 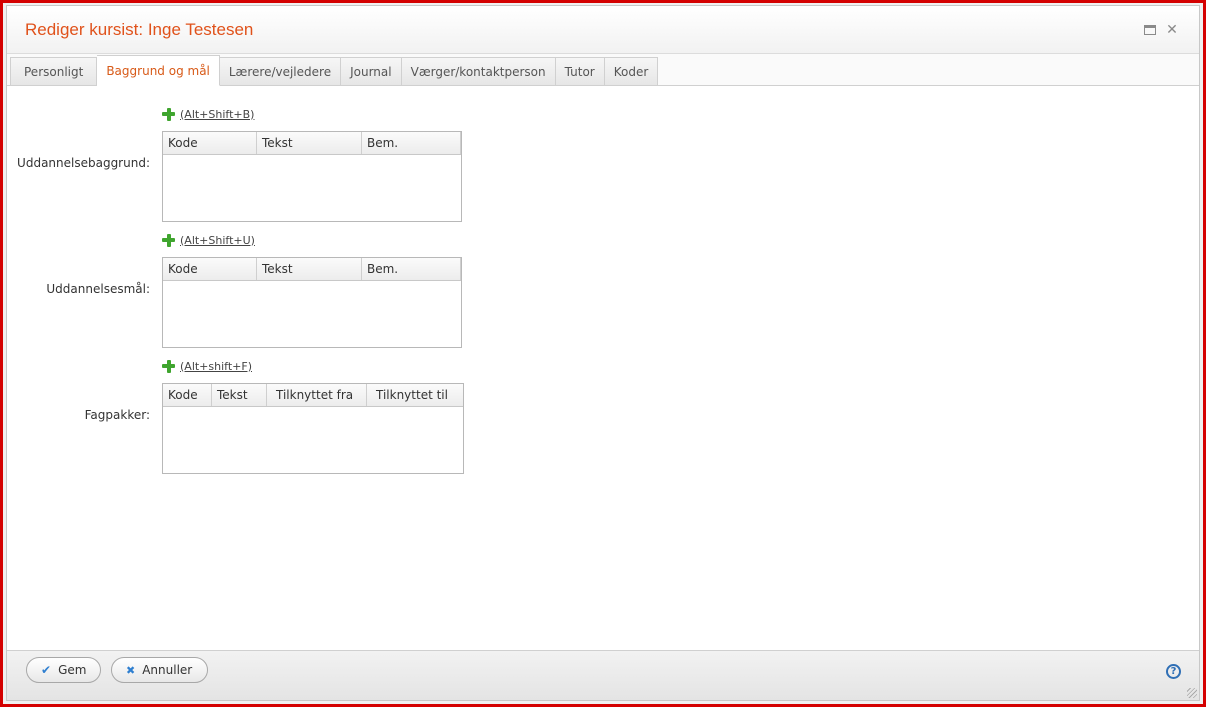 What do you see at coordinates (83, 163) in the screenshot?
I see `background-label: Uddannelsebaggrund:` at bounding box center [83, 163].